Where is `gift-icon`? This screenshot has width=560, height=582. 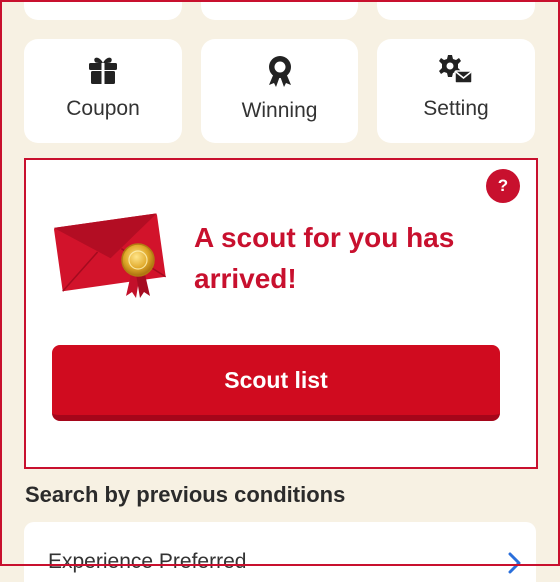
gift-icon is located at coordinates (103, 70).